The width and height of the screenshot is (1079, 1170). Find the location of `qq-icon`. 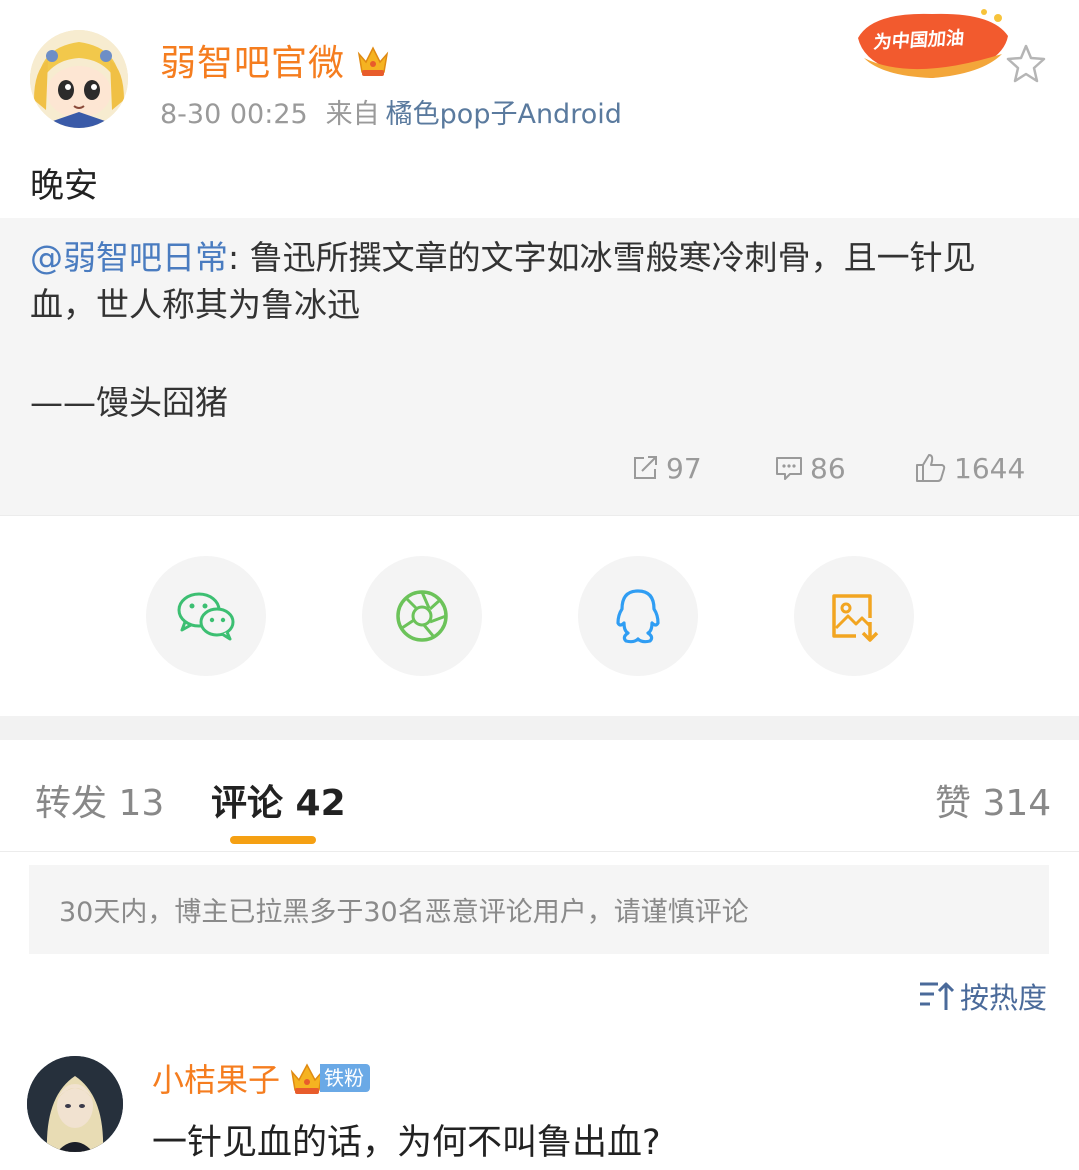

qq-icon is located at coordinates (638, 616).